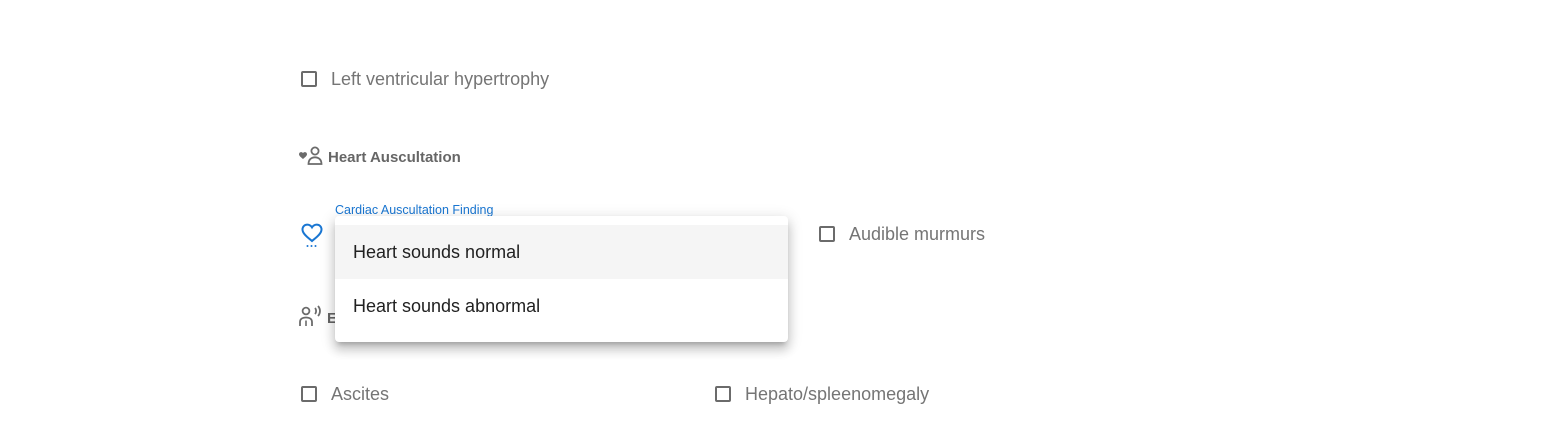 Image resolution: width=1545 pixels, height=435 pixels. What do you see at coordinates (394, 157) in the screenshot?
I see `section-title: Heart Auscultation` at bounding box center [394, 157].